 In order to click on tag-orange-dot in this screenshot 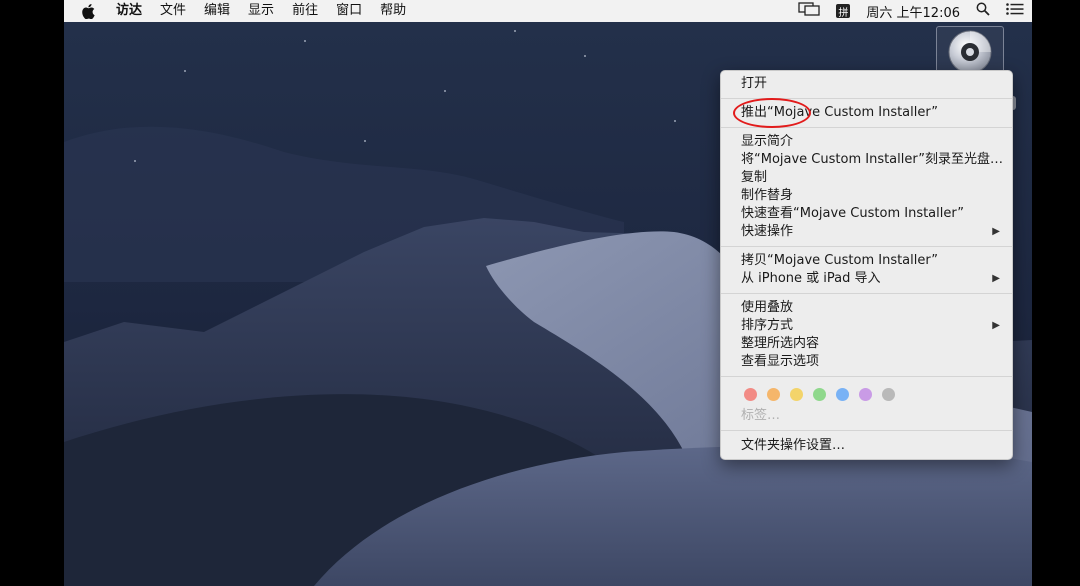, I will do `click(773, 394)`.